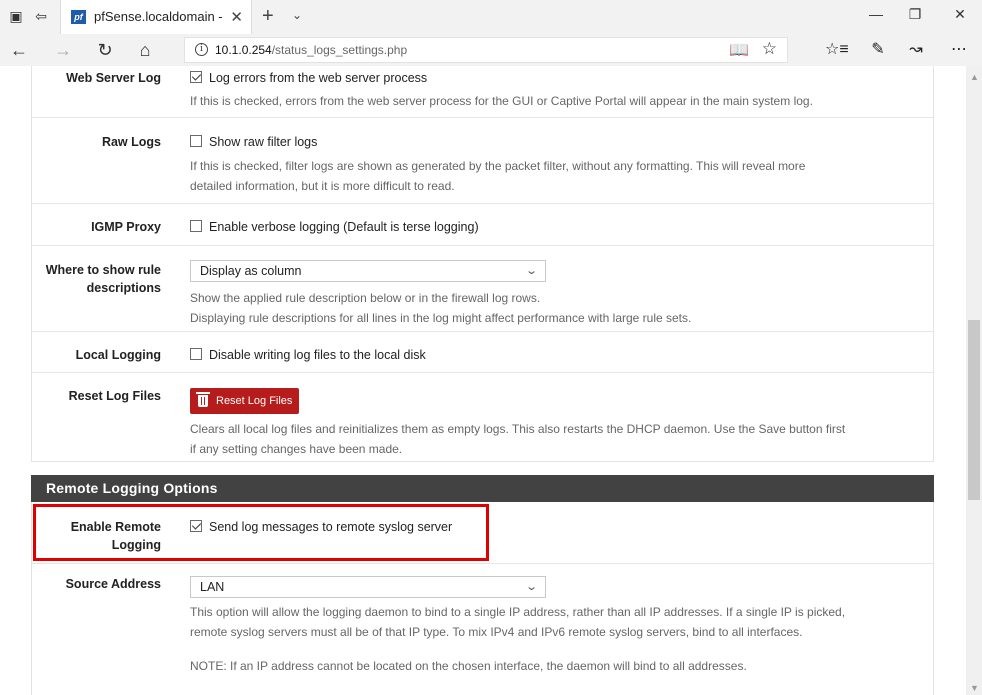 This screenshot has height=695, width=982. What do you see at coordinates (311, 50) in the screenshot?
I see `url-text: 10.1.0.254/status_logs_settings.php` at bounding box center [311, 50].